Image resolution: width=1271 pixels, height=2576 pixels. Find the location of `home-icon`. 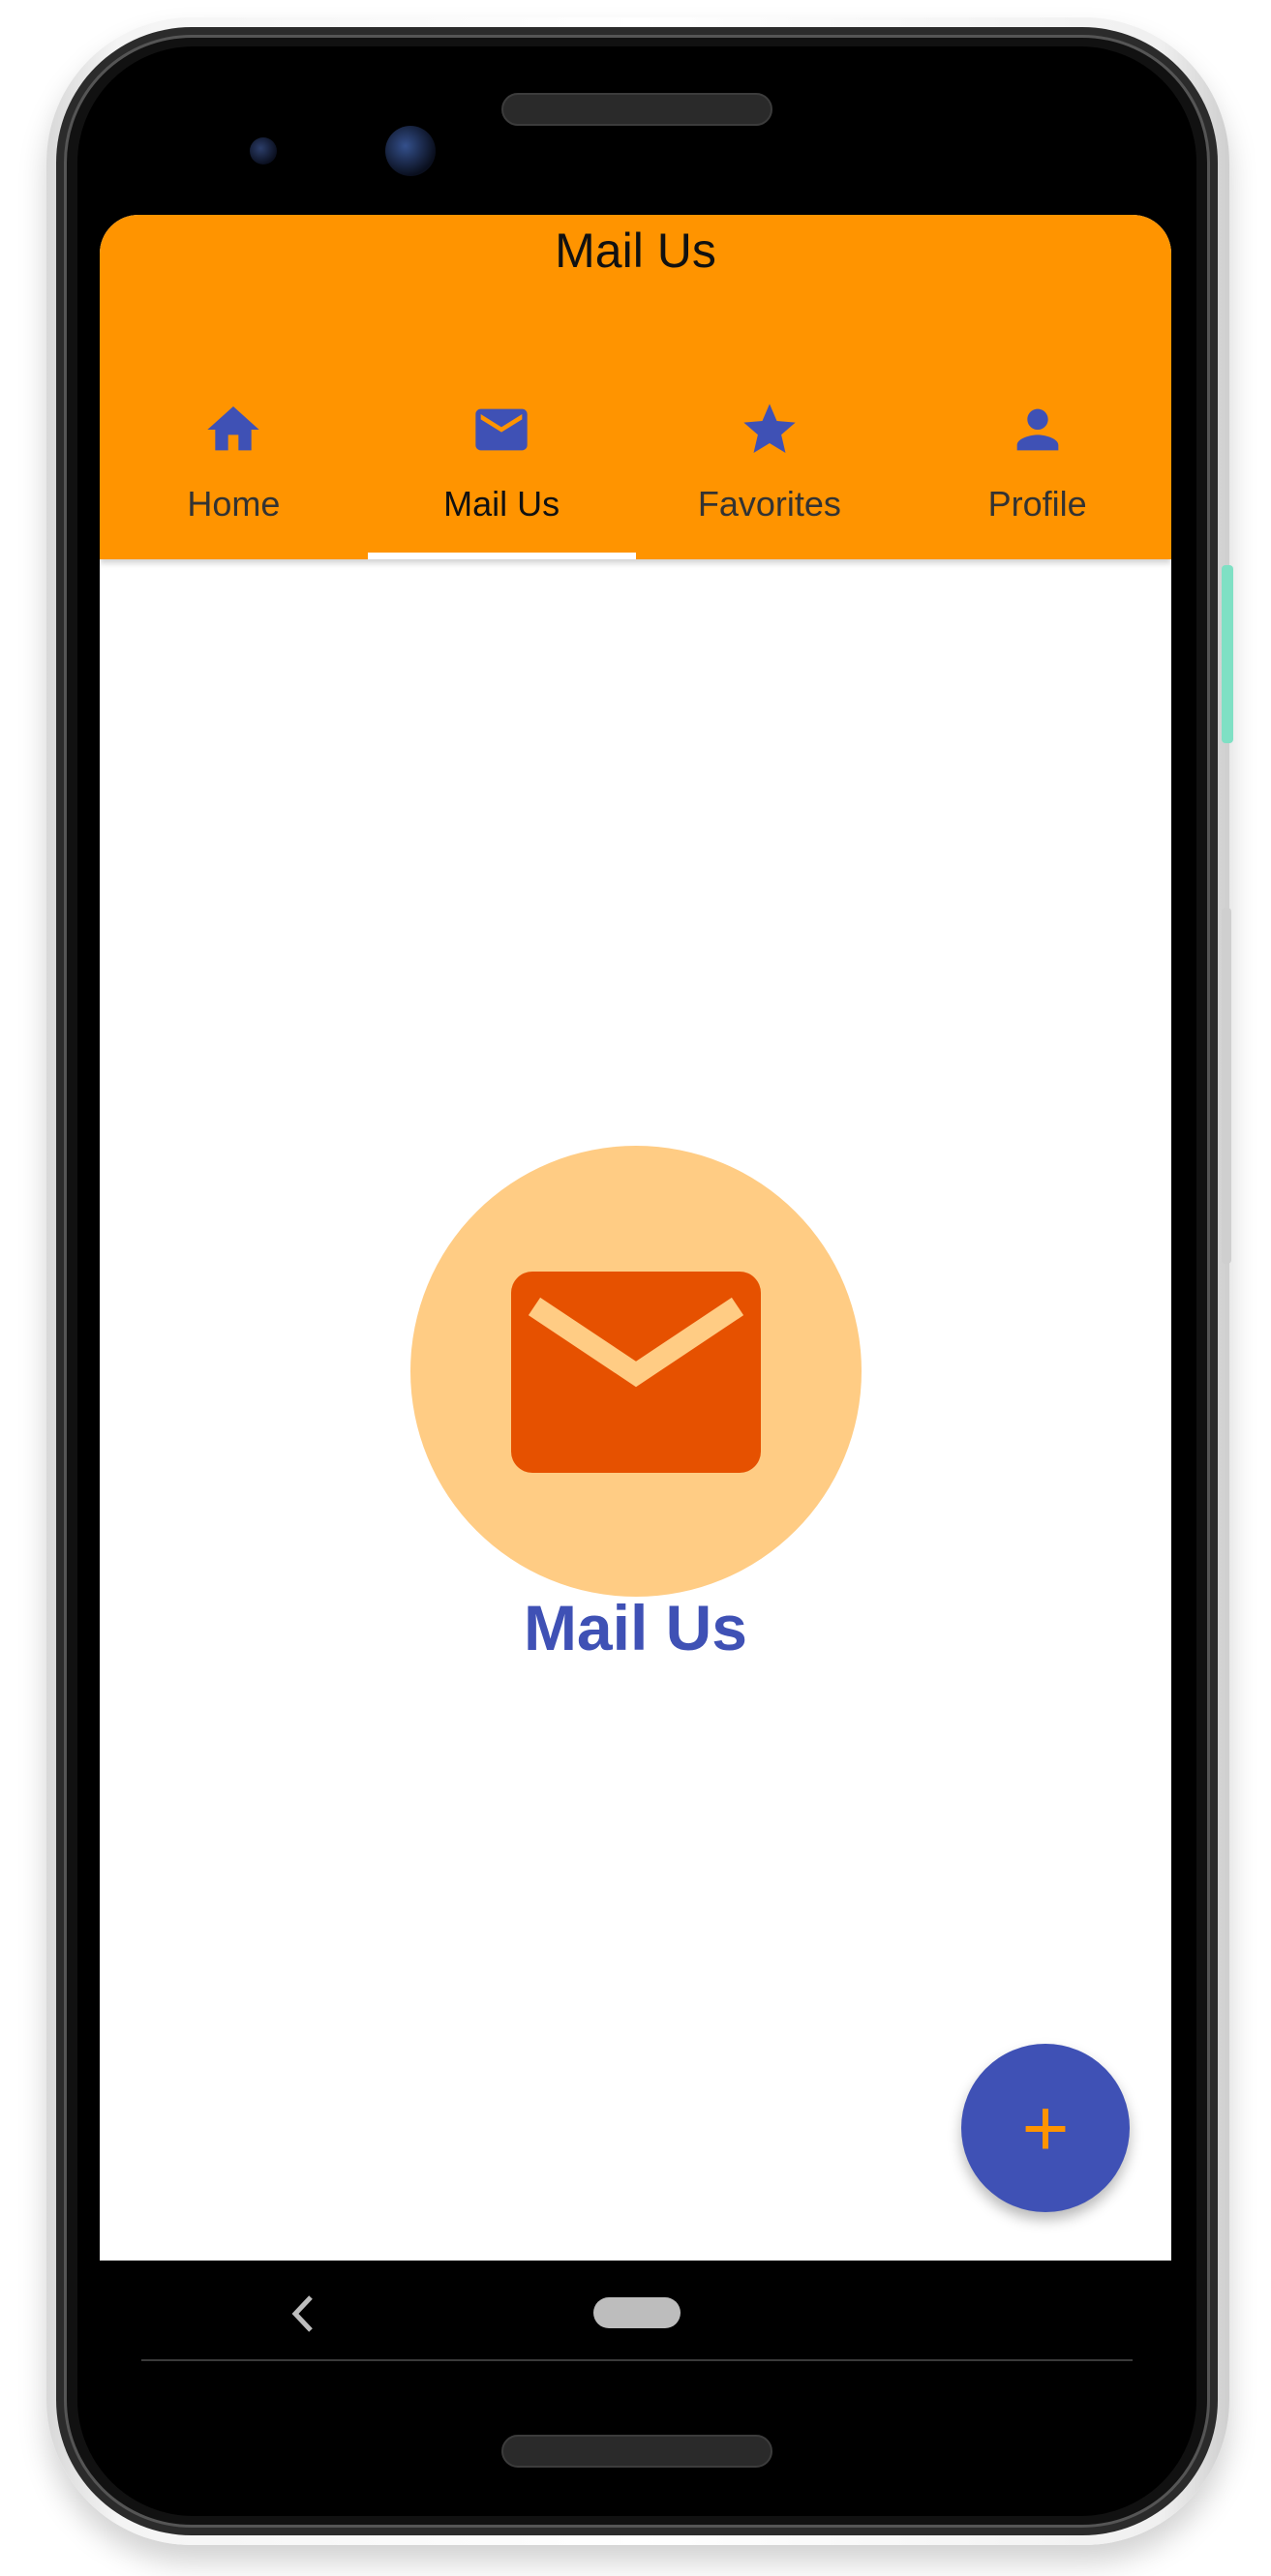

home-icon is located at coordinates (233, 430).